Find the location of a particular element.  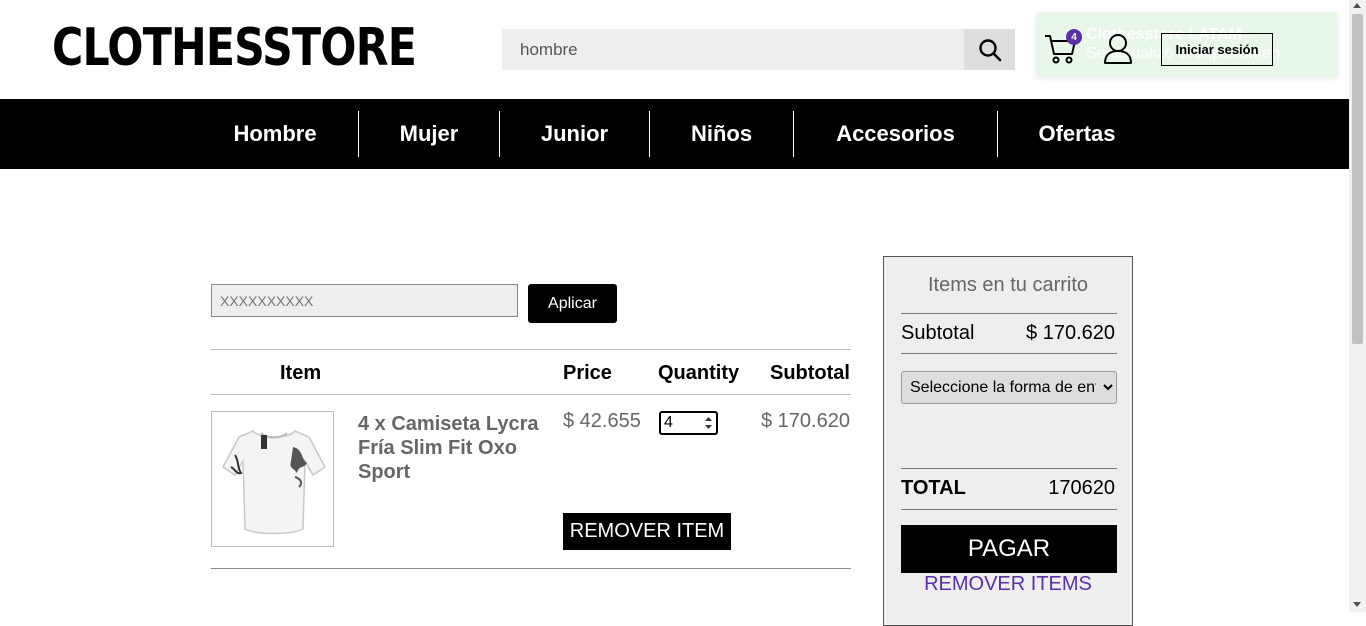

scroll-down-icon is located at coordinates (1357, 604).